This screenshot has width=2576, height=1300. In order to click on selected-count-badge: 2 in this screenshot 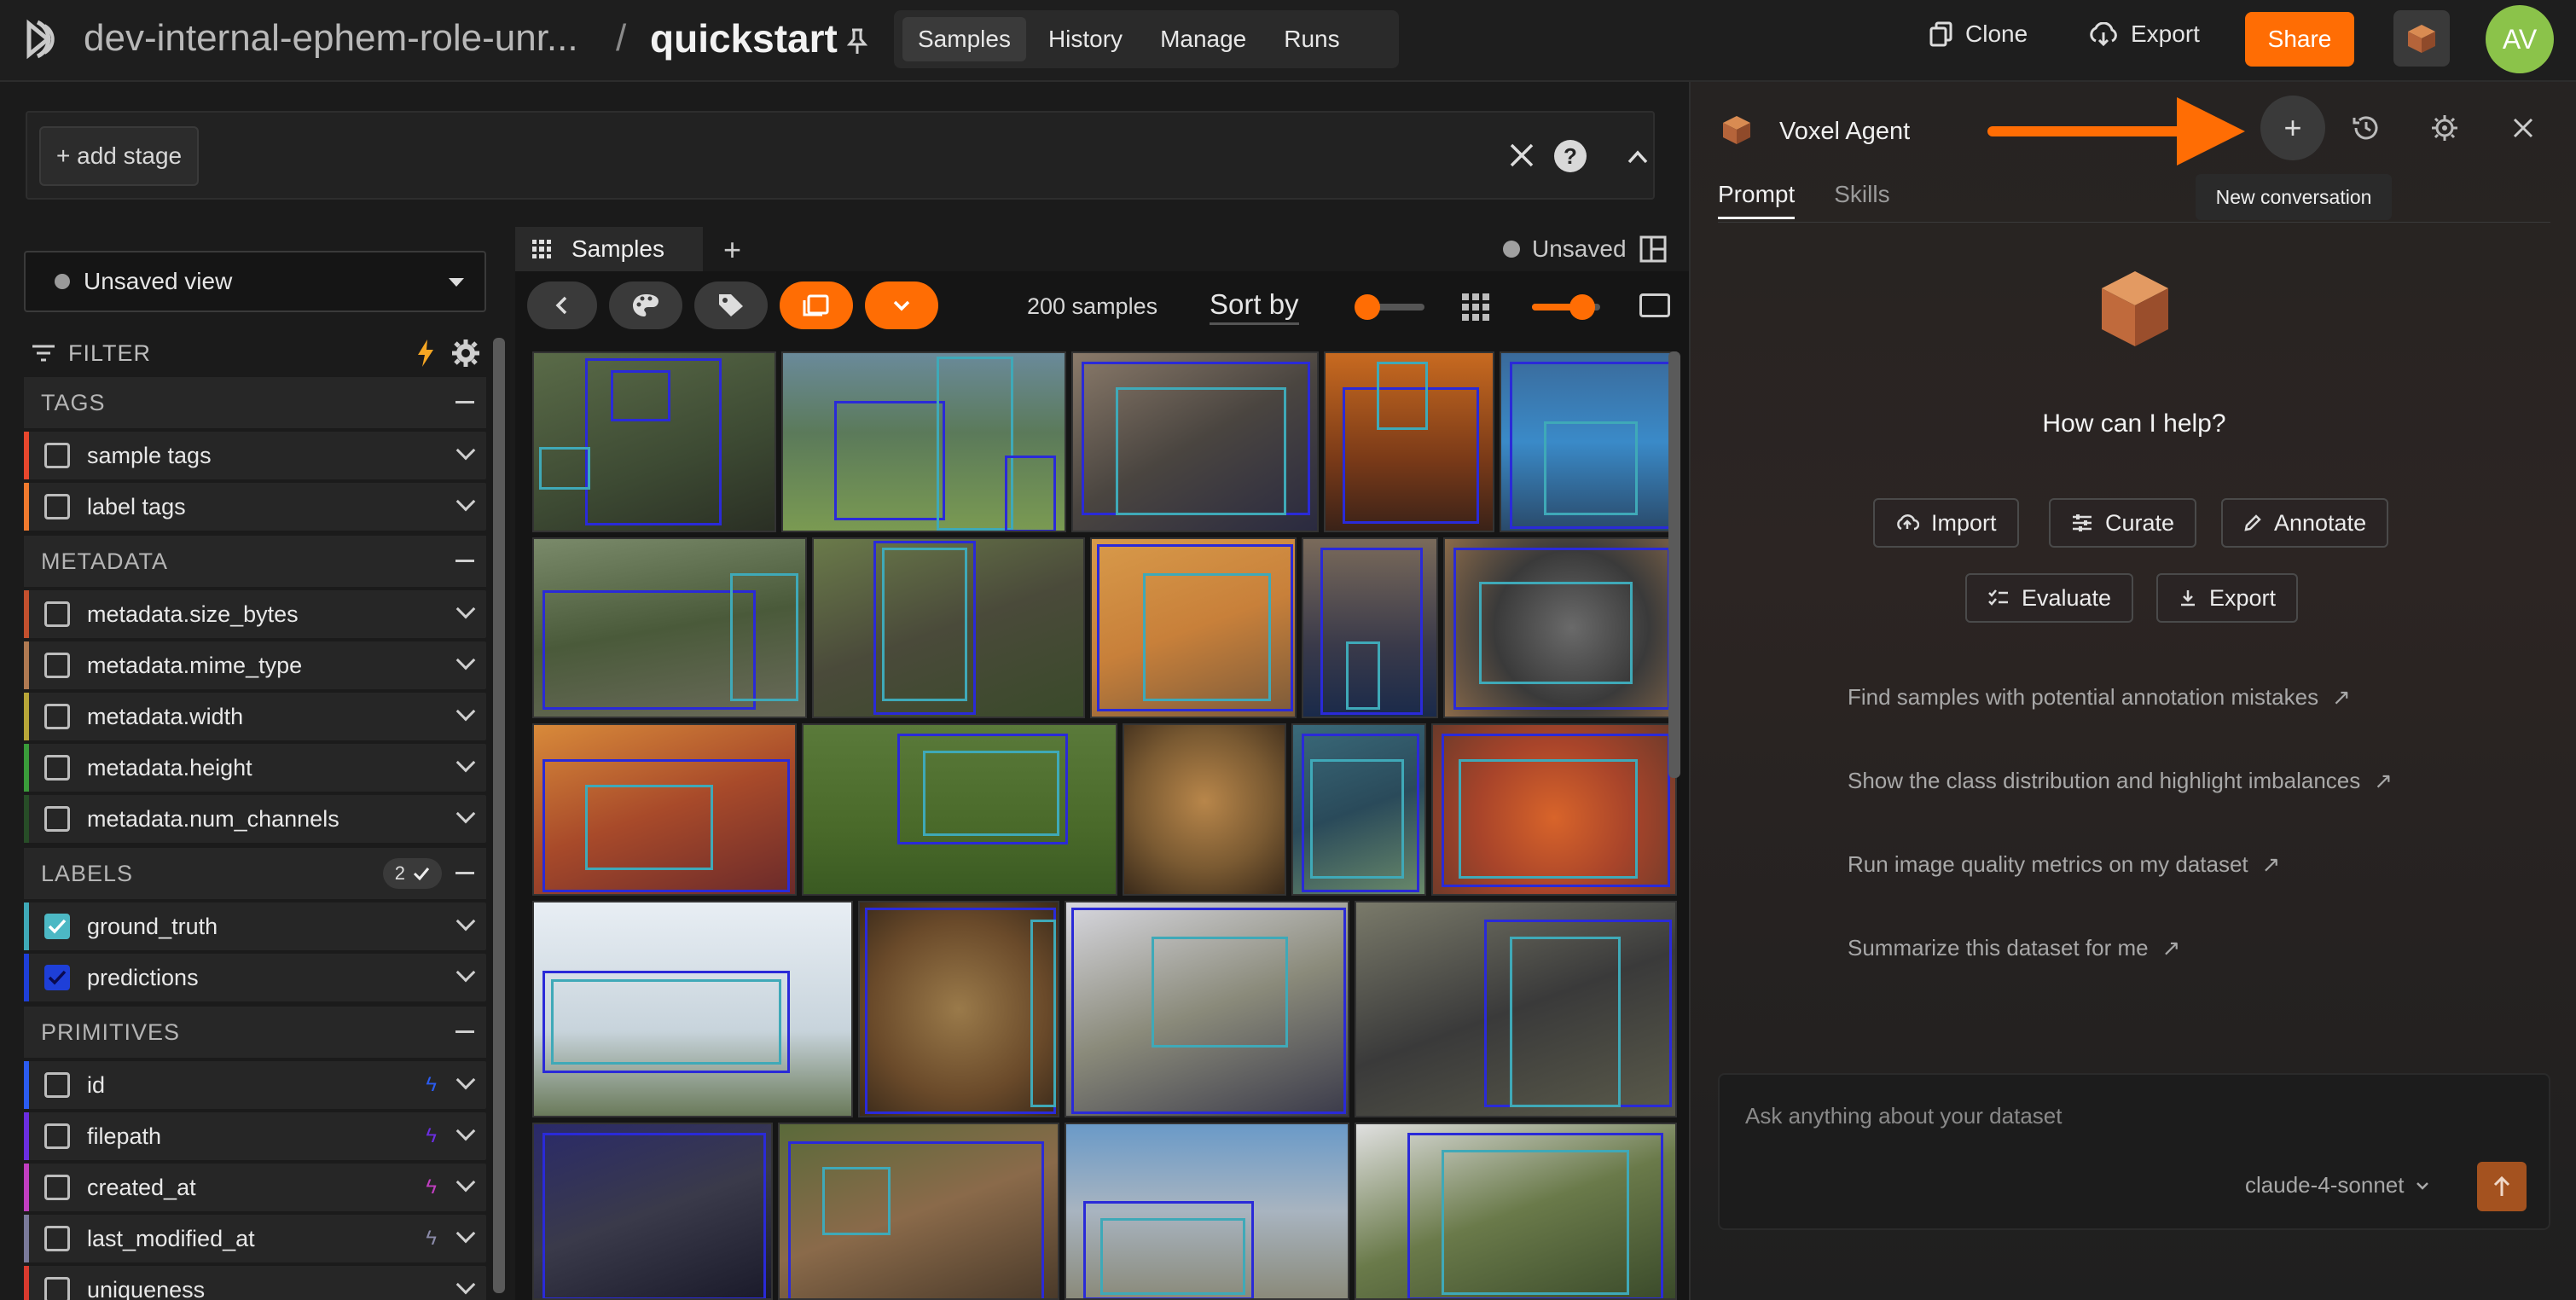, I will do `click(412, 873)`.